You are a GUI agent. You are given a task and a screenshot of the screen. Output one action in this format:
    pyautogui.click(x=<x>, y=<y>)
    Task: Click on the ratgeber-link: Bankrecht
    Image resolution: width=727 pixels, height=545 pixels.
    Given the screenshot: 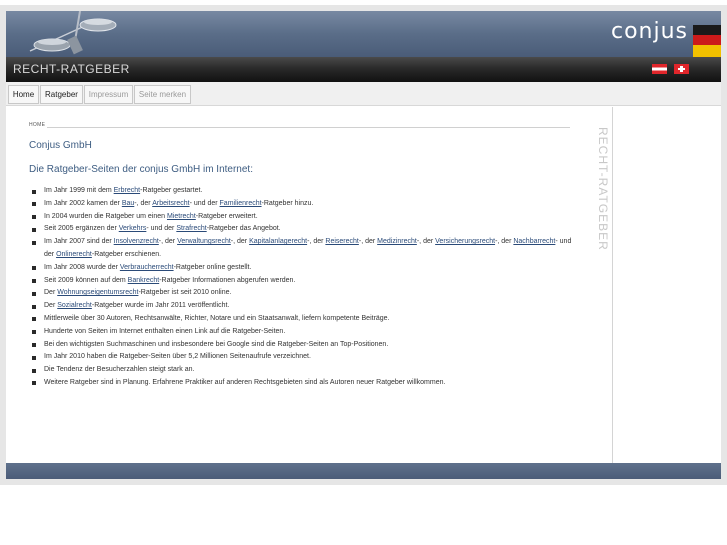 What is the action you would take?
    pyautogui.click(x=144, y=280)
    